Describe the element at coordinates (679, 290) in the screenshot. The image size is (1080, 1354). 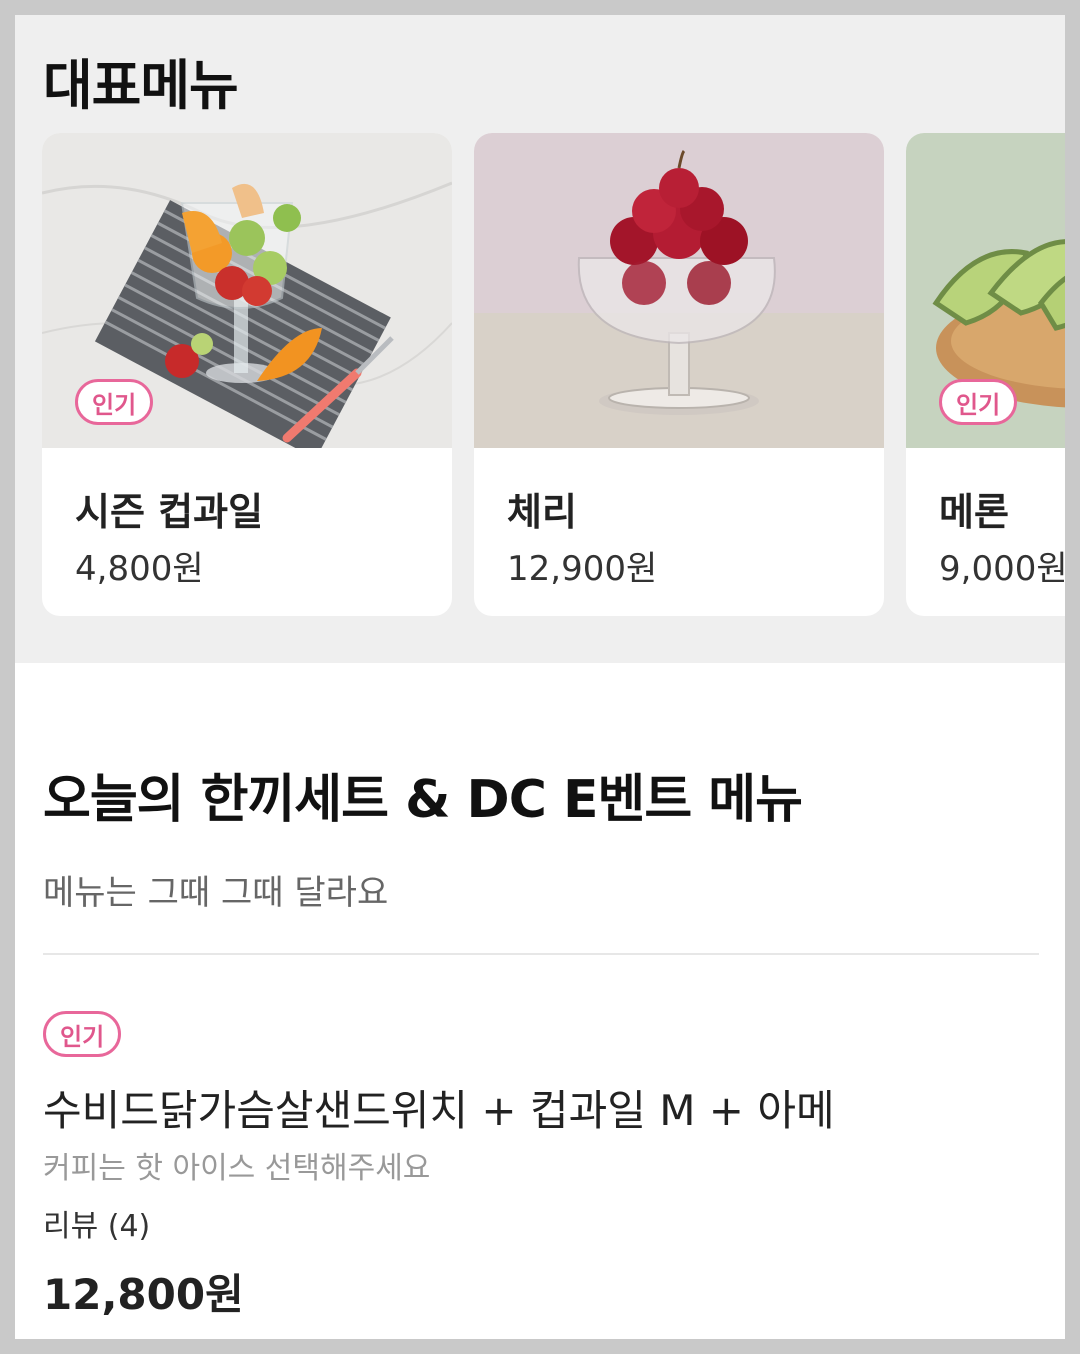
I see `cherry-bowl-photo` at that location.